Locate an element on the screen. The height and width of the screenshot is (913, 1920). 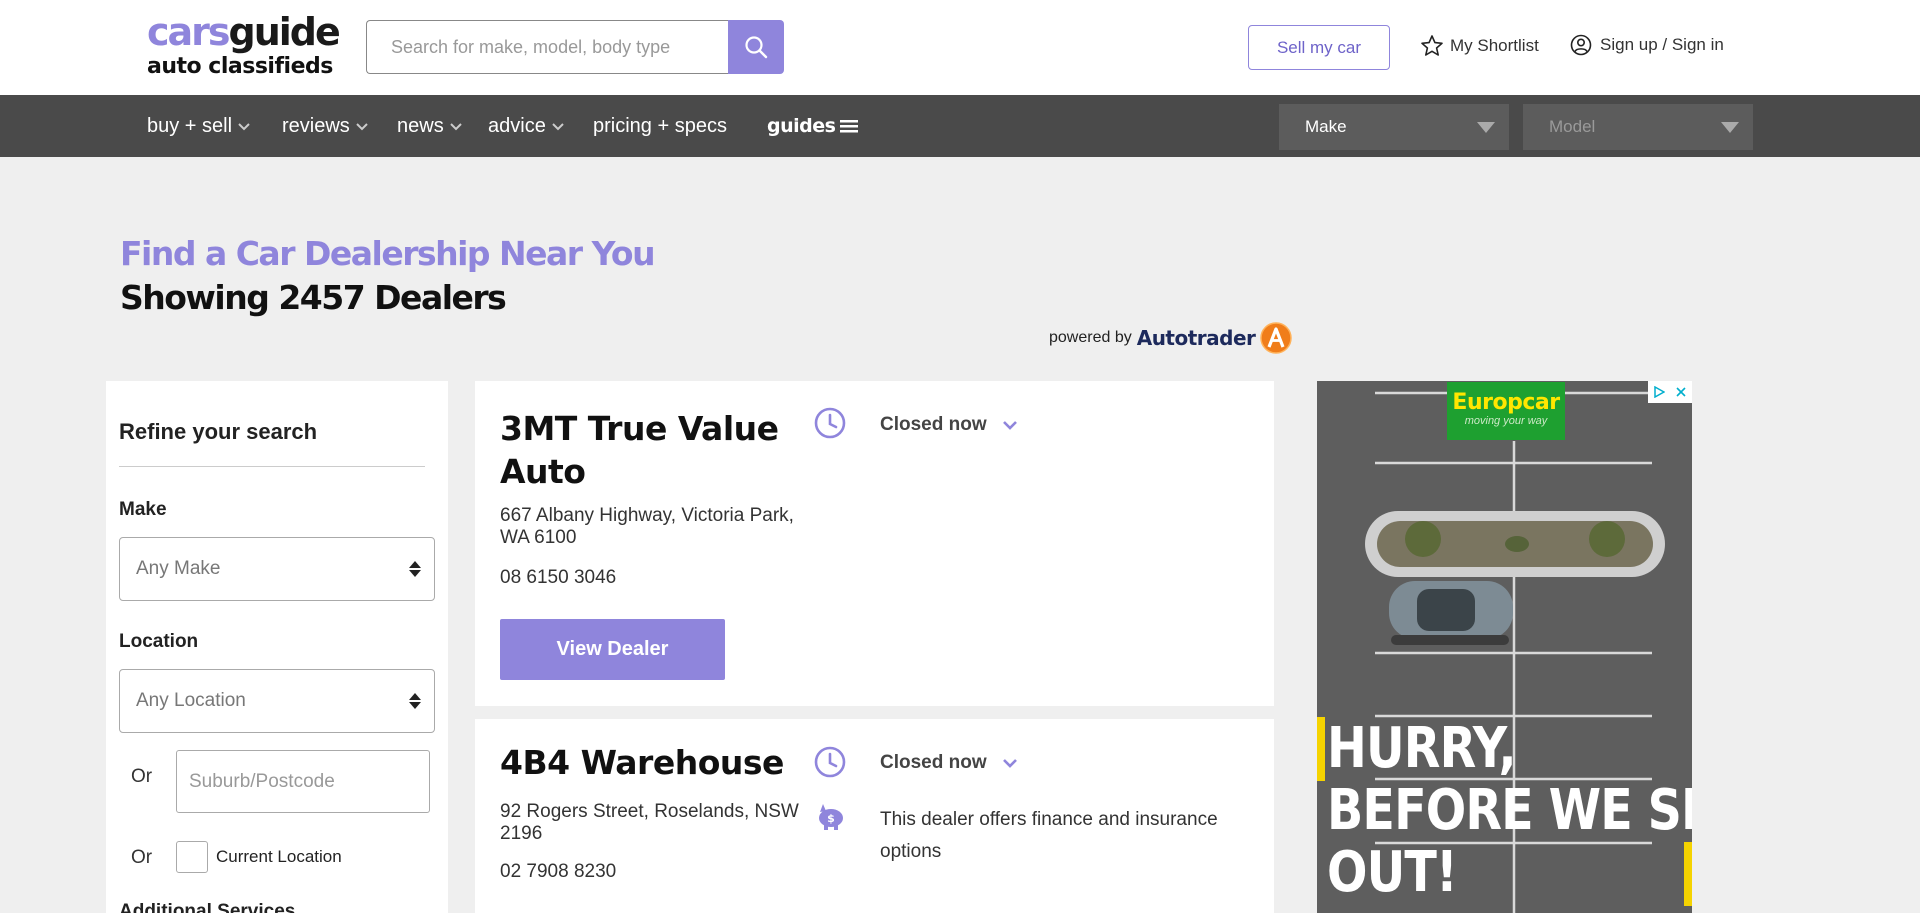
search-input is located at coordinates (547, 47).